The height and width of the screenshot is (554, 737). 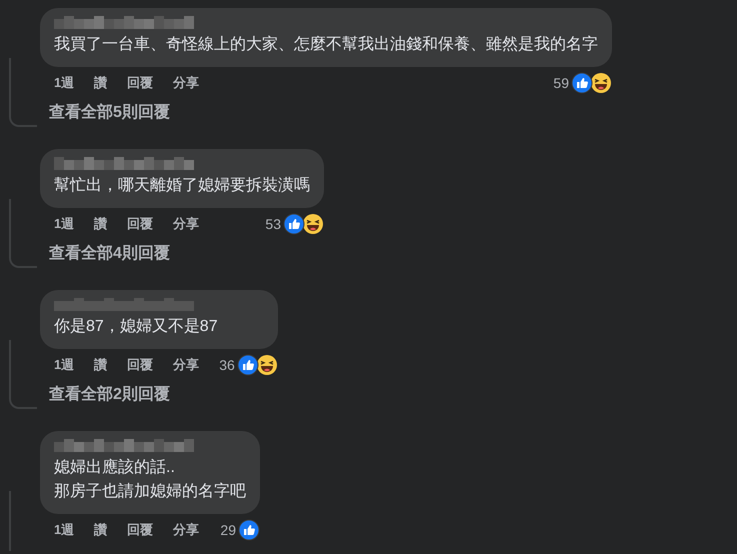 I want to click on comment-text: 幫忙出，哪天離婚了媳婦要拆裝潢嗎, so click(x=182, y=186).